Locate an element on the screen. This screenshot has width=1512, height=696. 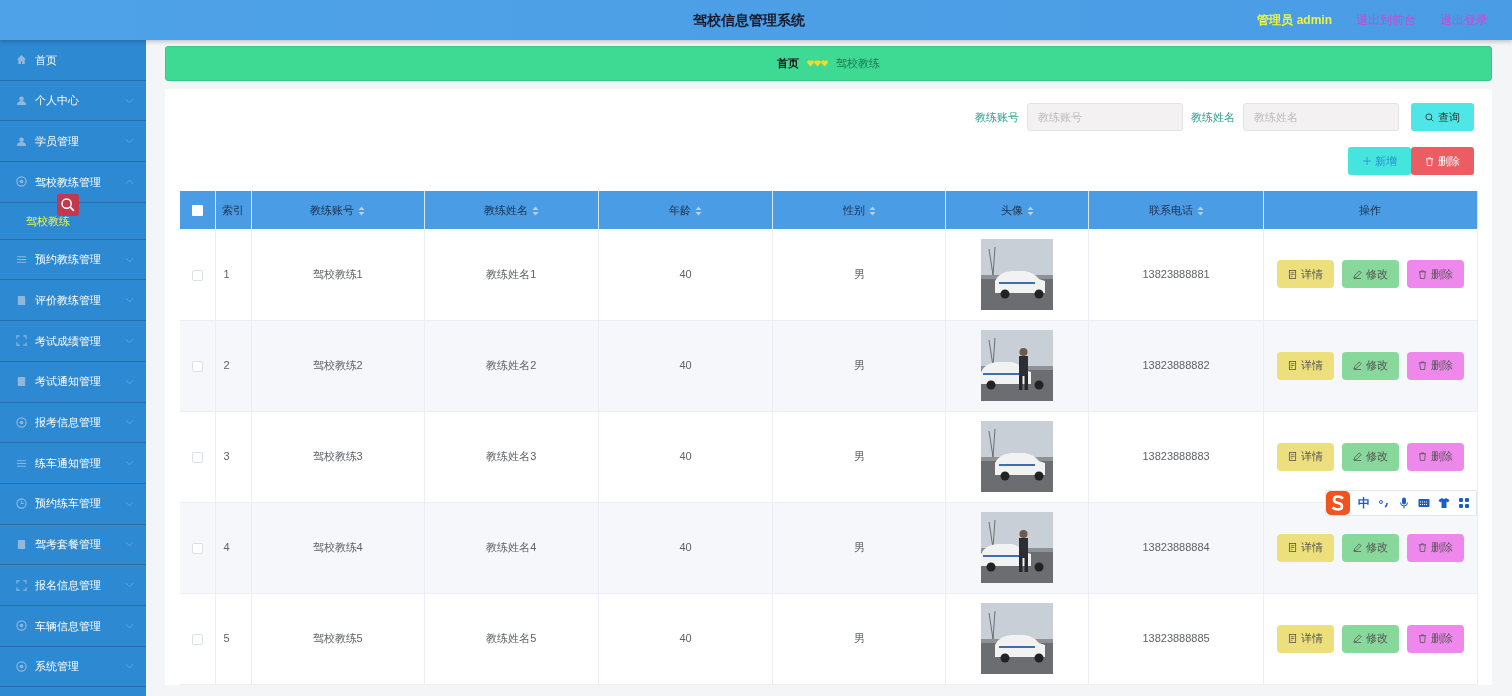
sidebar-item: 预约教练管理 is located at coordinates (73, 260).